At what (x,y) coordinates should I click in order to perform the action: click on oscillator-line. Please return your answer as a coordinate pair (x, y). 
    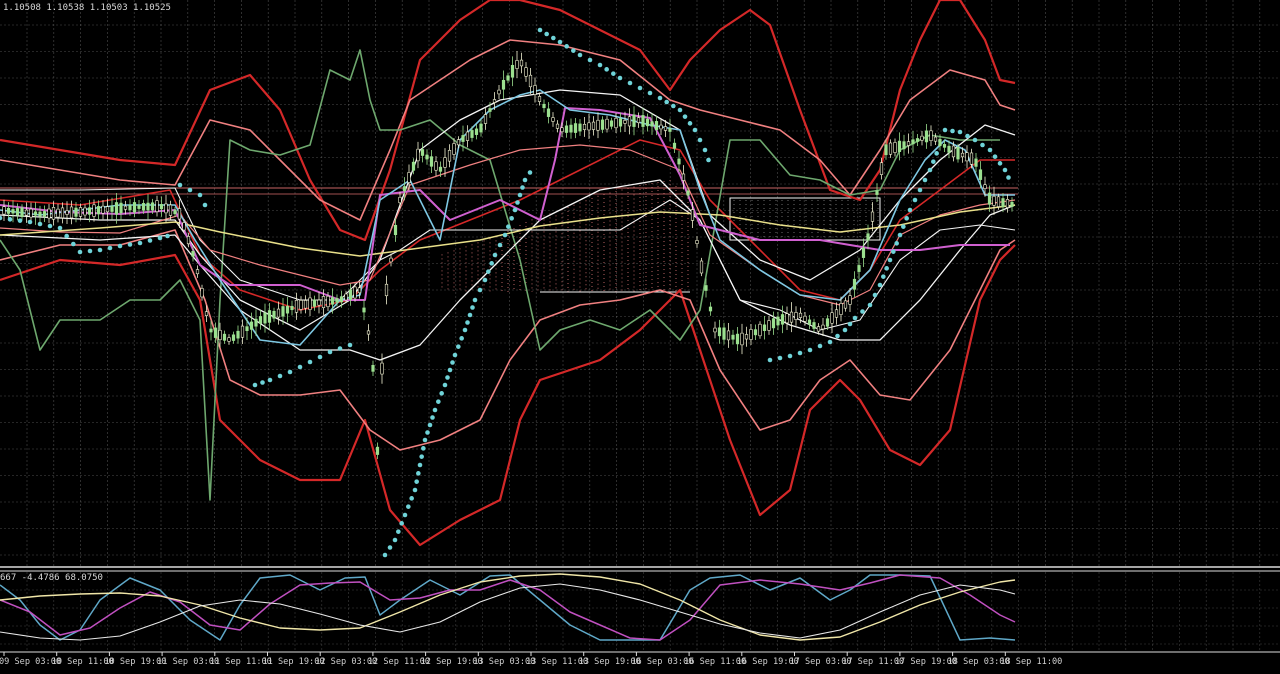
    Looking at the image, I should click on (508, 607).